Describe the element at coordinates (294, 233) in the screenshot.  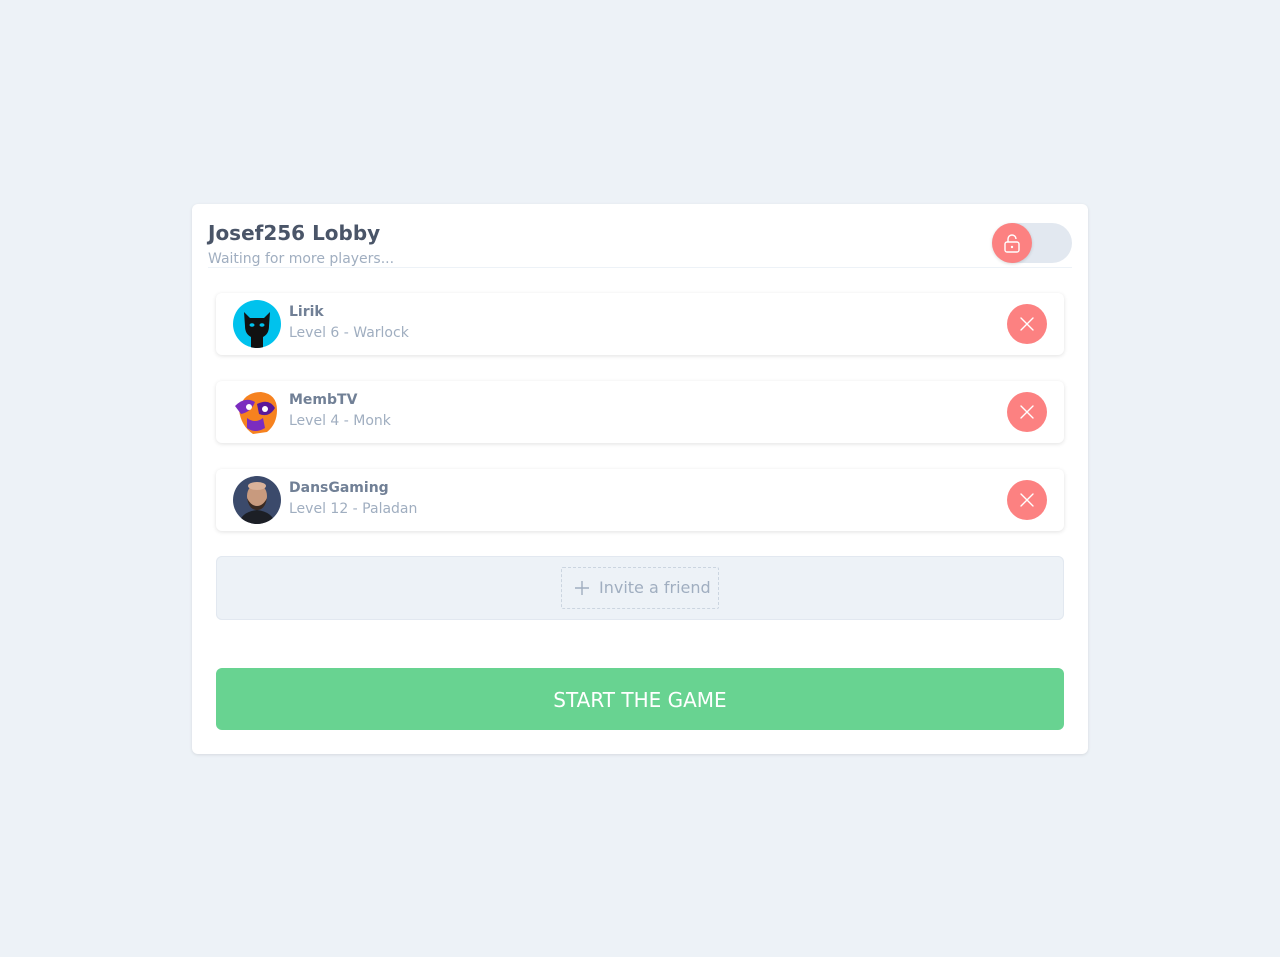
I see `lobby-title: Josef256 Lobby` at that location.